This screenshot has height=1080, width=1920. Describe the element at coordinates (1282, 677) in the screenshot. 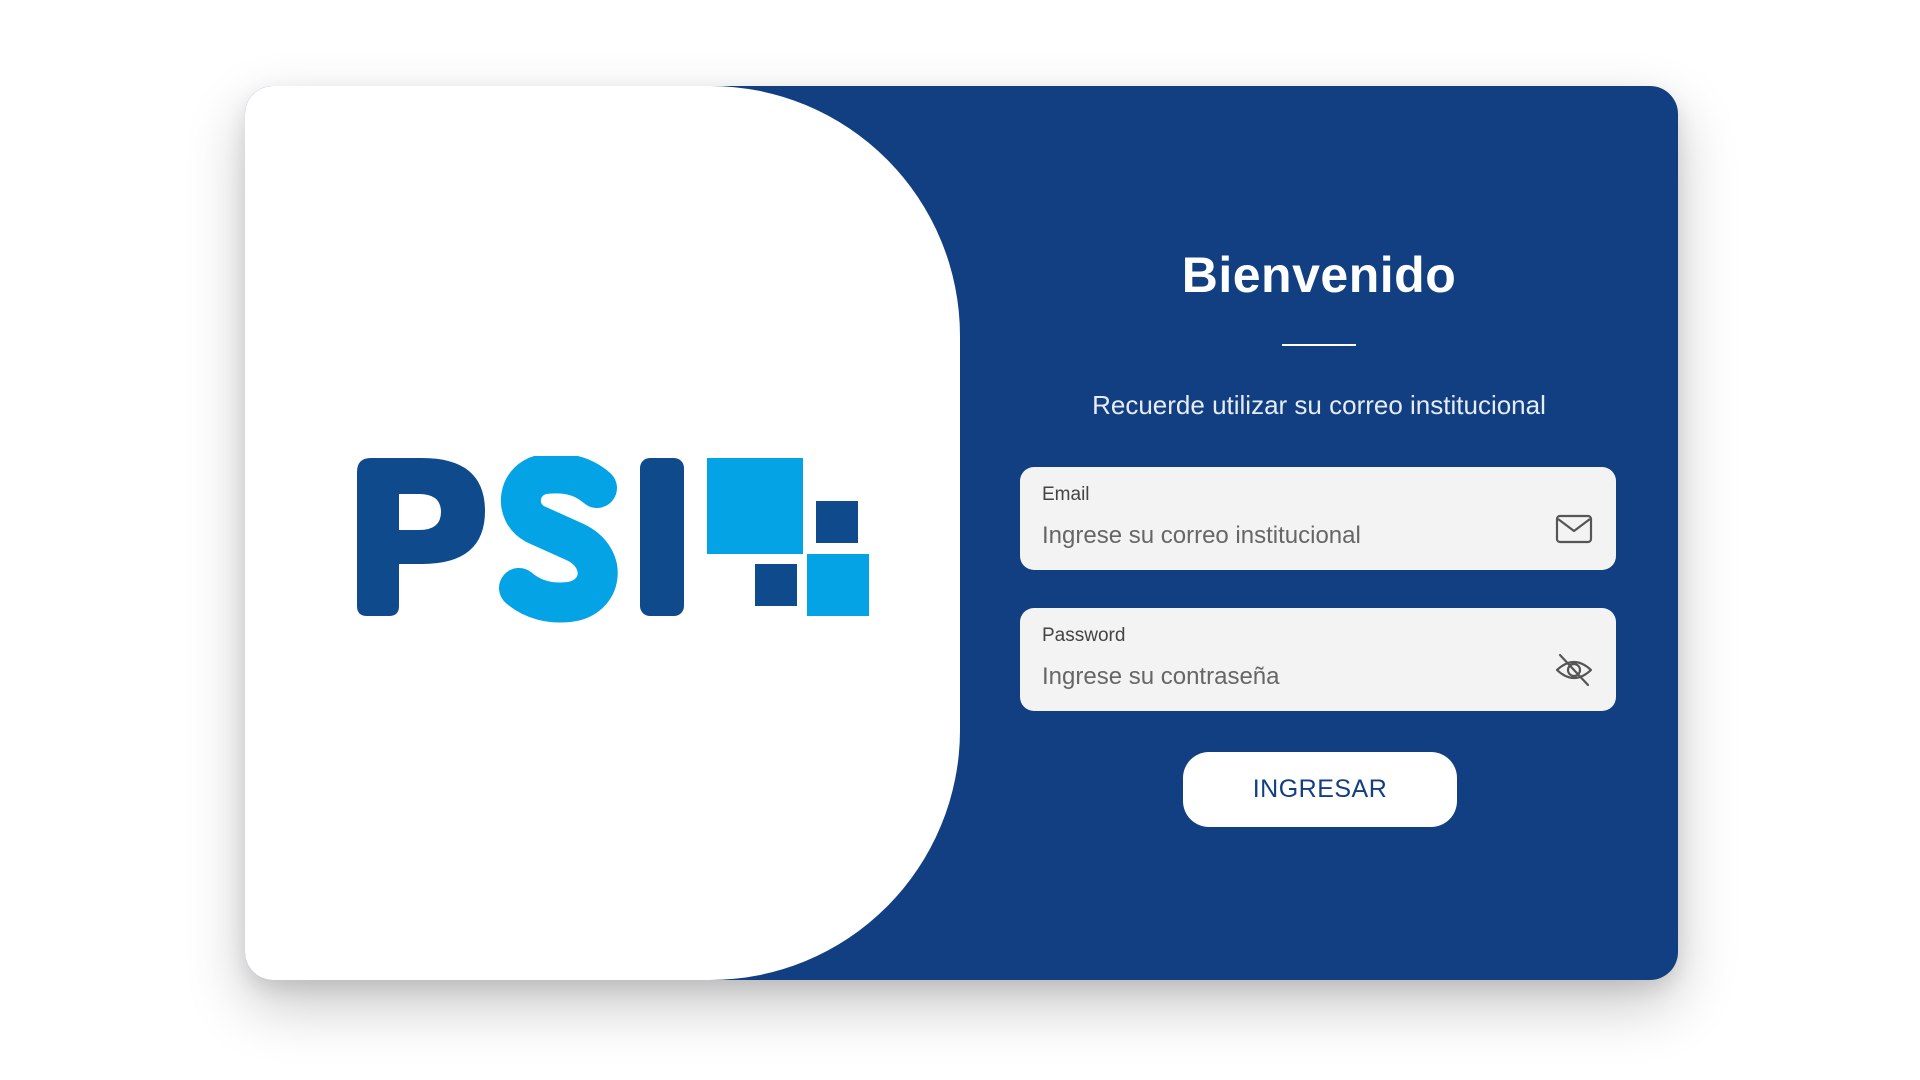

I see `password-input` at that location.